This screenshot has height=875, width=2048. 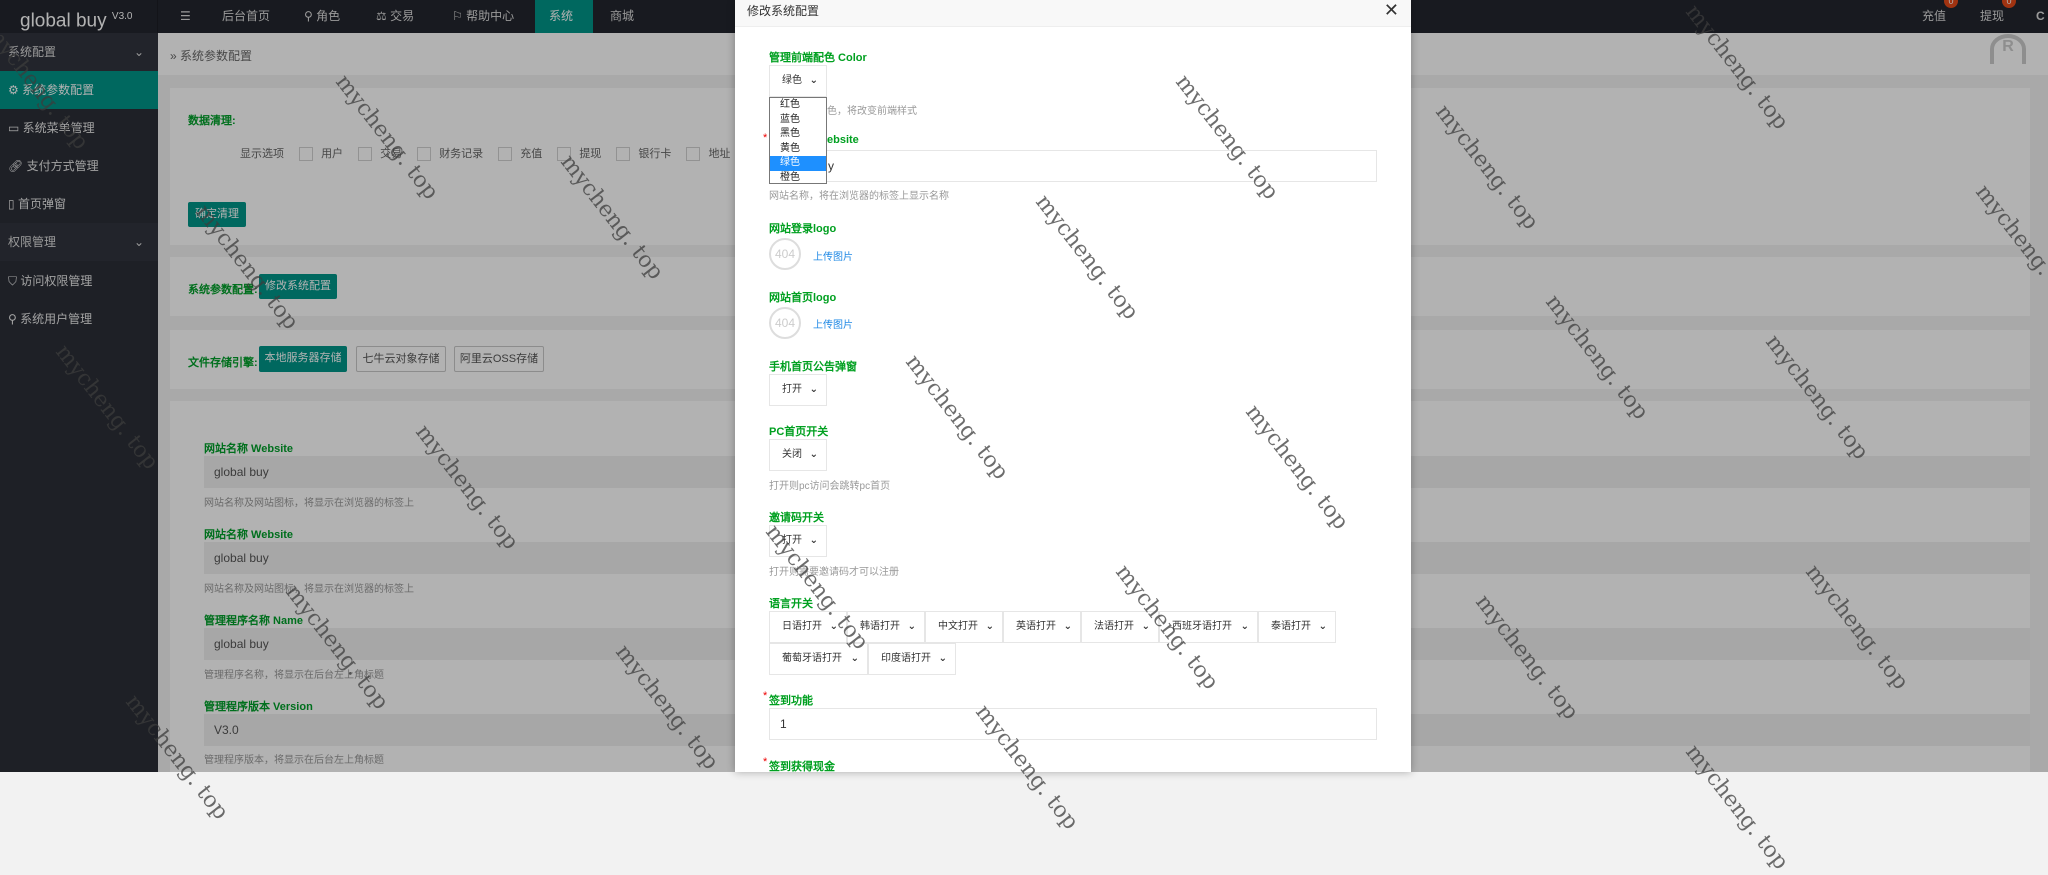 I want to click on color-option-selected: 绿色, so click(x=798, y=163).